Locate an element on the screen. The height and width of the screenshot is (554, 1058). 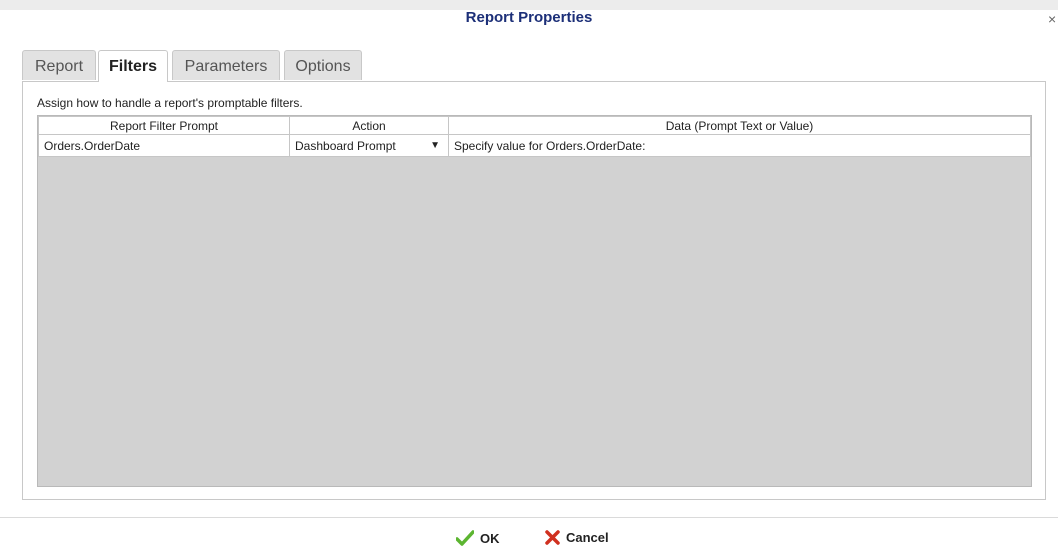
footer-divider is located at coordinates (529, 517).